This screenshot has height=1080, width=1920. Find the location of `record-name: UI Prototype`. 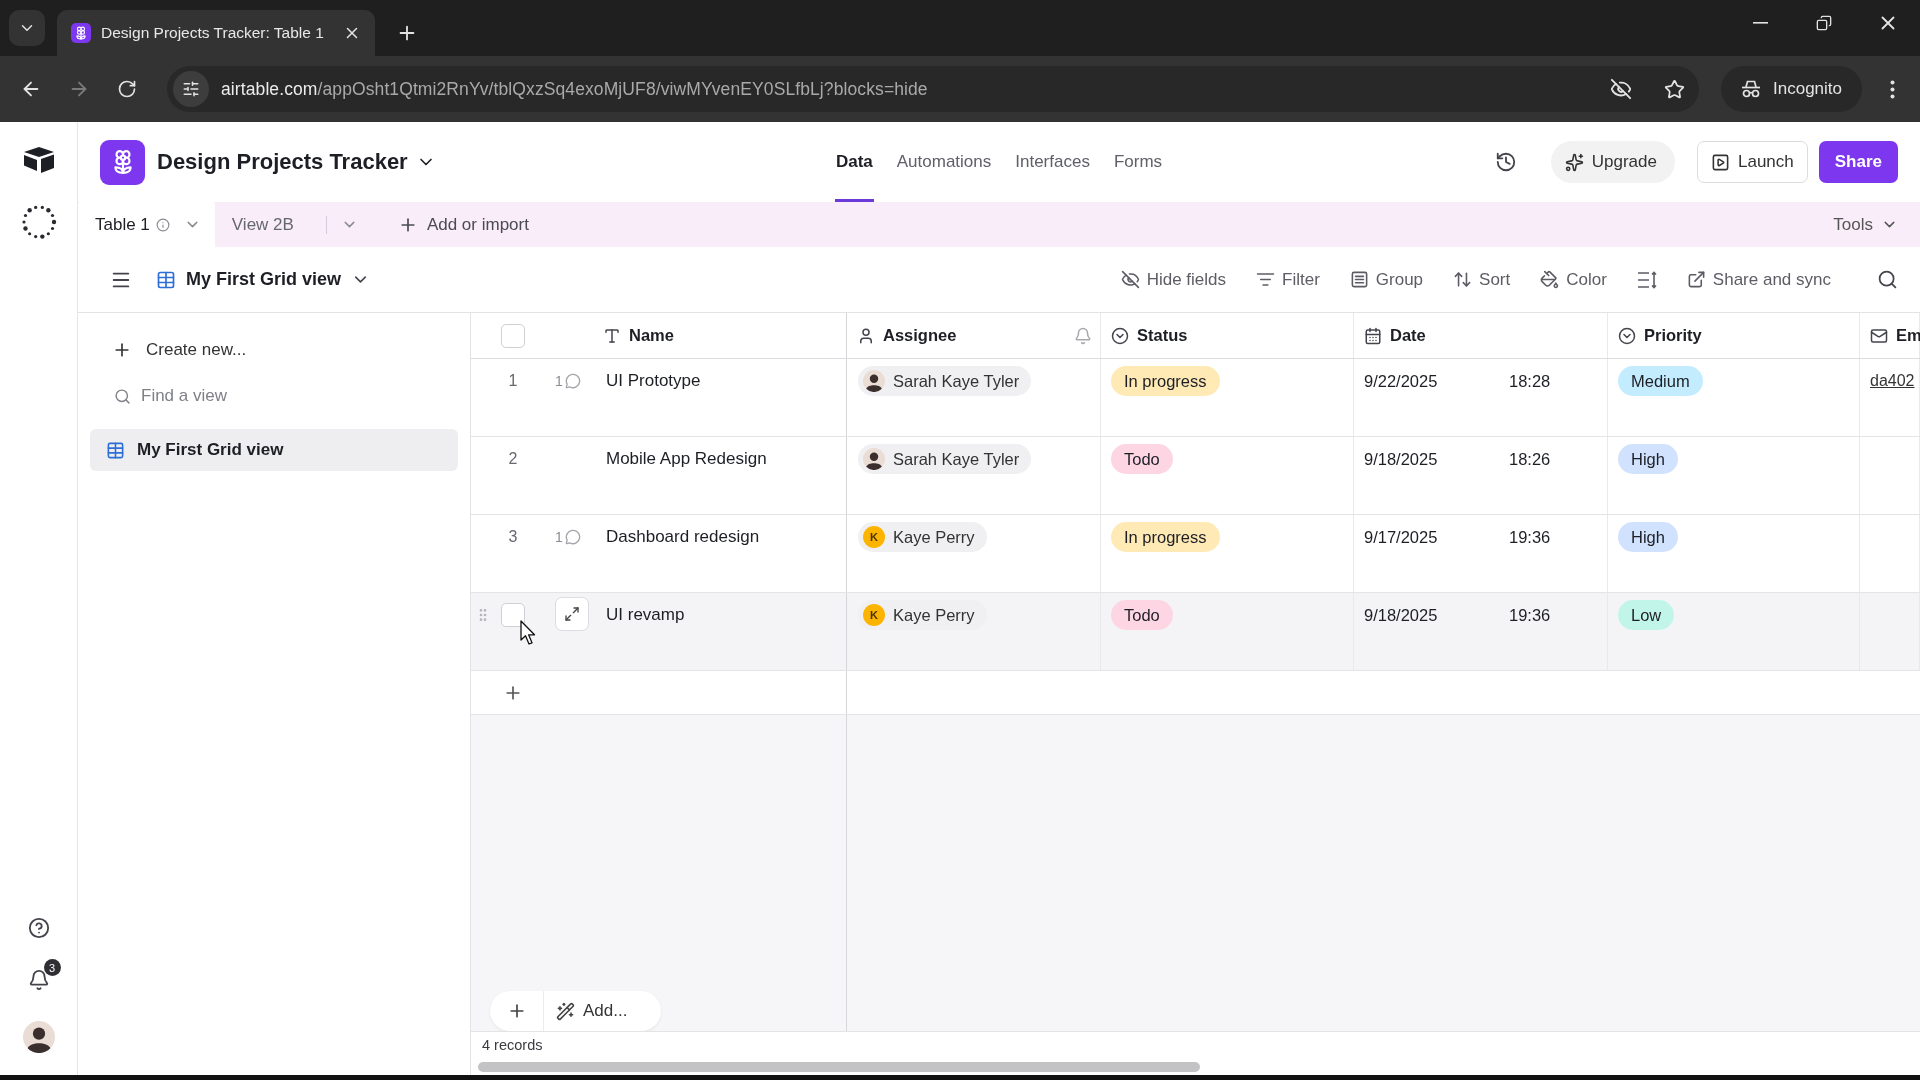

record-name: UI Prototype is located at coordinates (653, 381).